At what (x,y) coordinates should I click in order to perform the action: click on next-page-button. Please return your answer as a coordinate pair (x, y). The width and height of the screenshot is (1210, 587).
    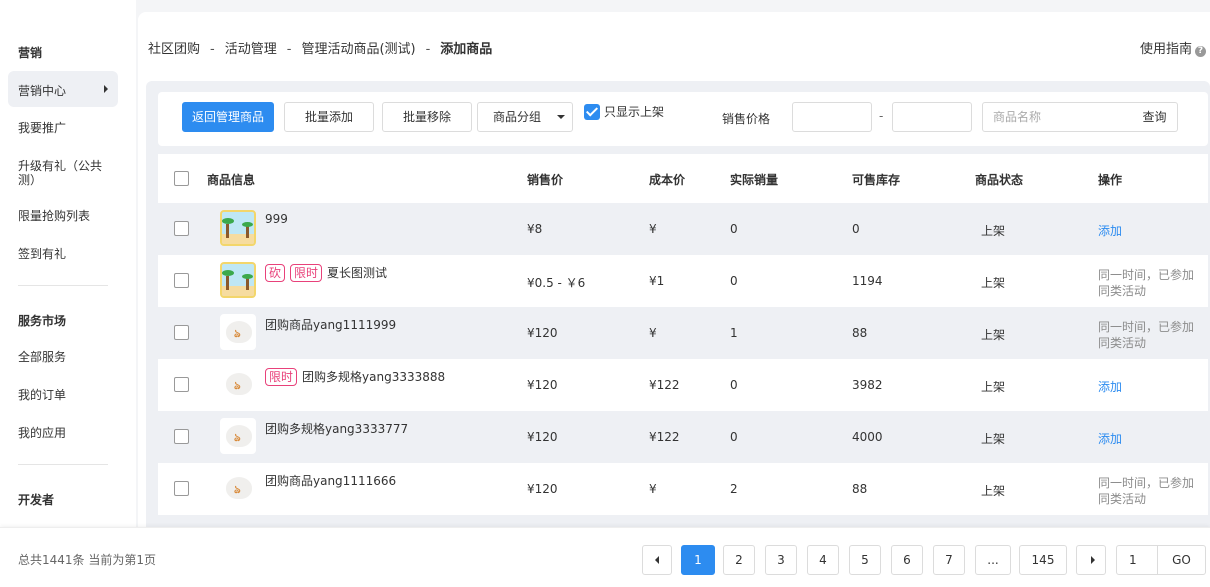
    Looking at the image, I should click on (1091, 560).